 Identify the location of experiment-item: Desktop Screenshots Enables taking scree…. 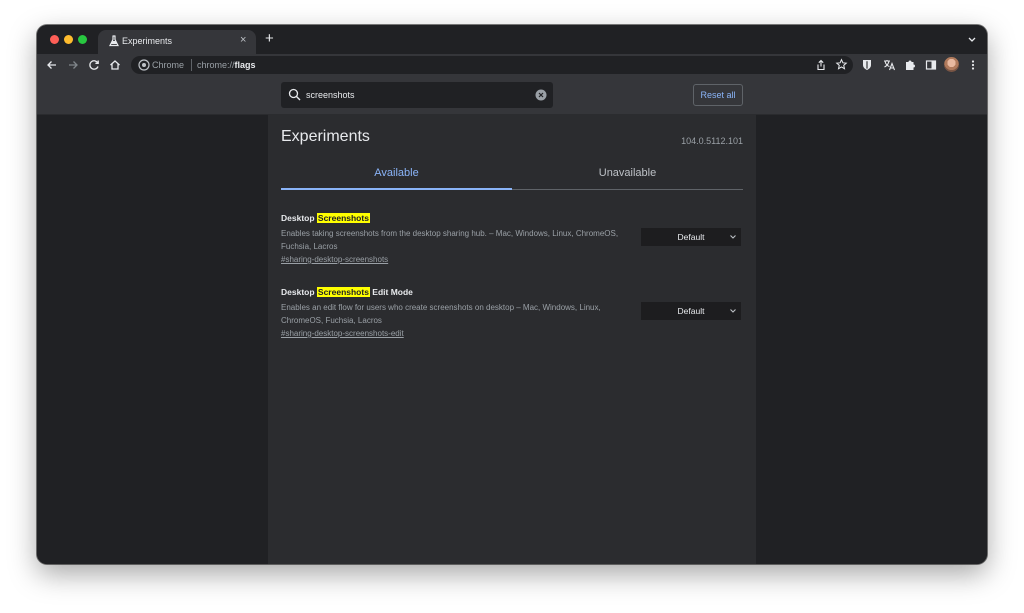
(512, 238).